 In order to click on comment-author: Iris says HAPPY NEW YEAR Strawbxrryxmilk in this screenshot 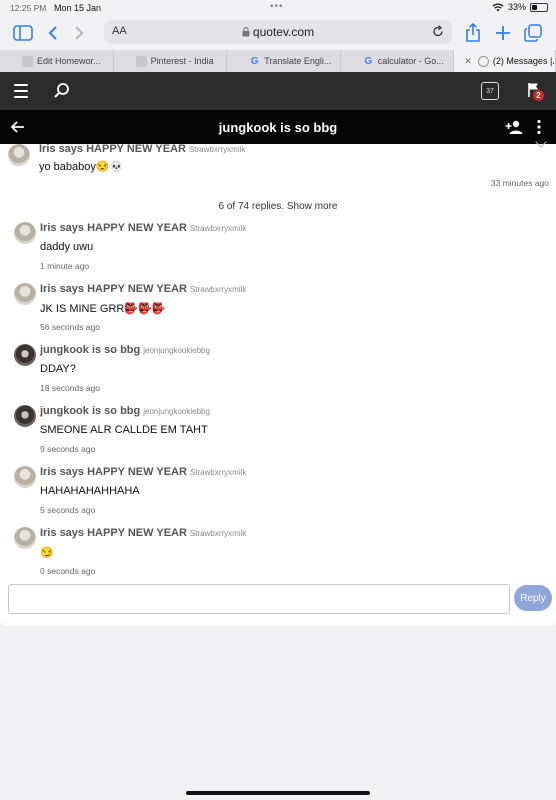, I will do `click(142, 149)`.